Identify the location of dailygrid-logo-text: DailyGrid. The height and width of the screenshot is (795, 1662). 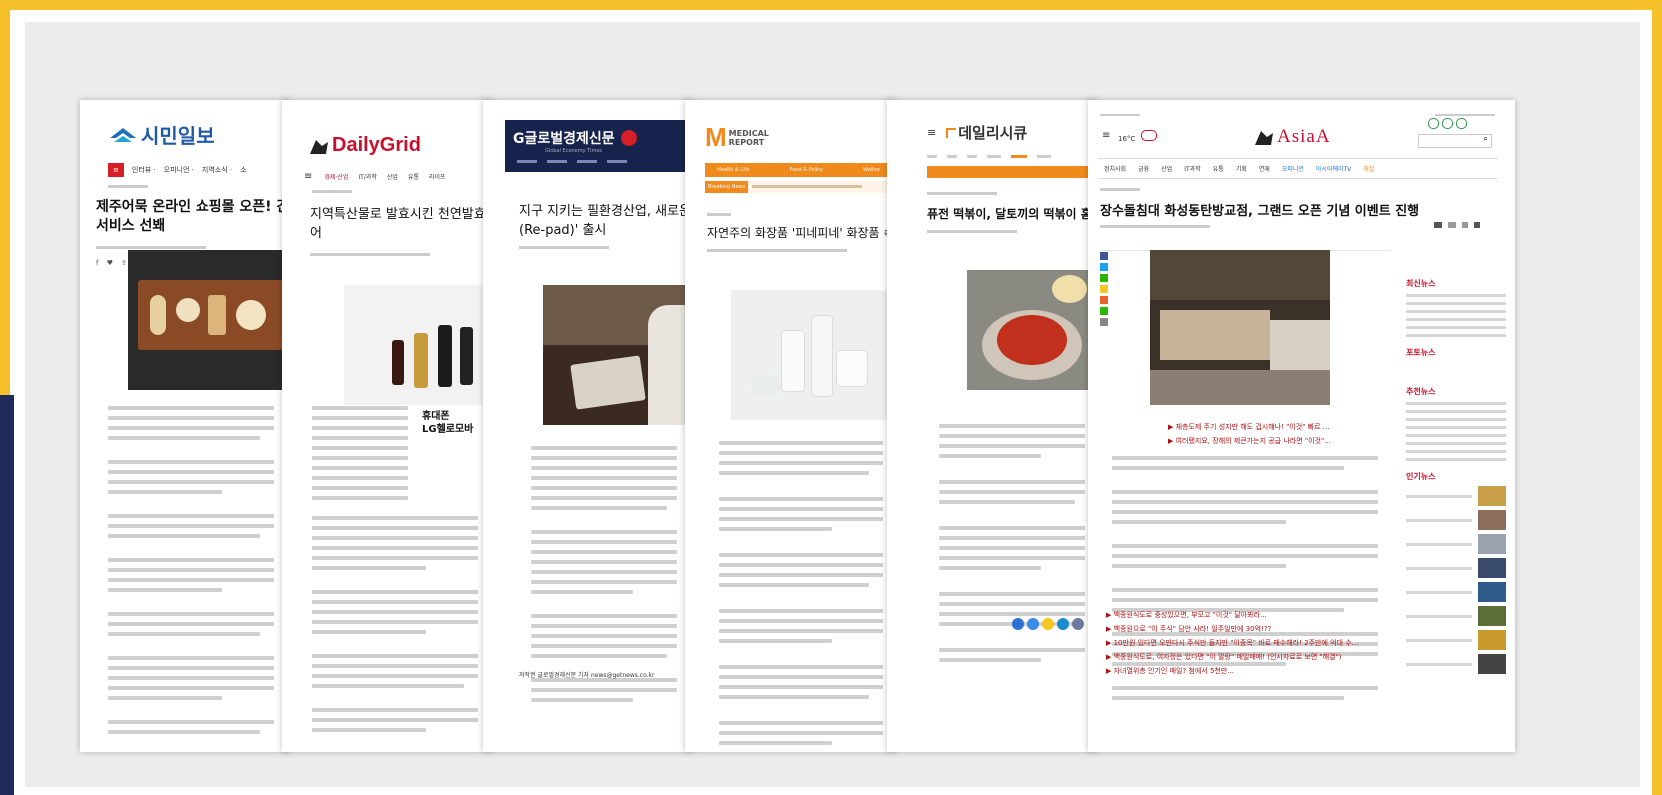
(376, 145).